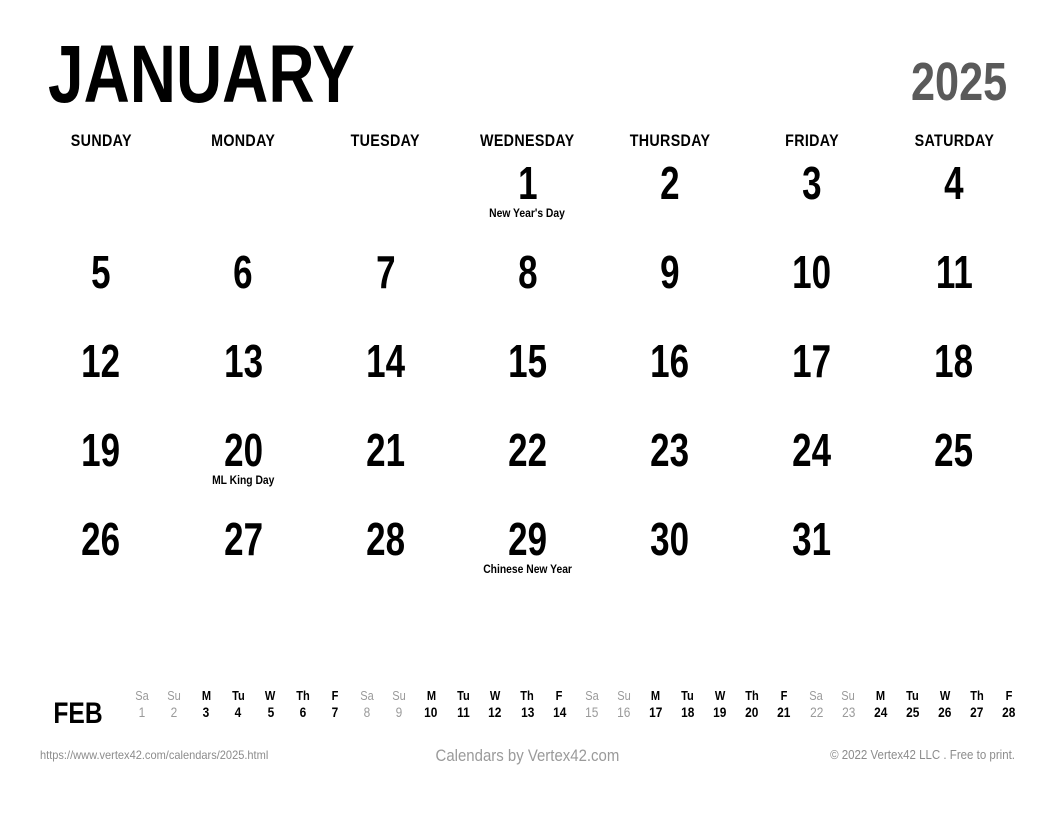 The width and height of the screenshot is (1055, 814). I want to click on next-month-day: F 21, so click(784, 705).